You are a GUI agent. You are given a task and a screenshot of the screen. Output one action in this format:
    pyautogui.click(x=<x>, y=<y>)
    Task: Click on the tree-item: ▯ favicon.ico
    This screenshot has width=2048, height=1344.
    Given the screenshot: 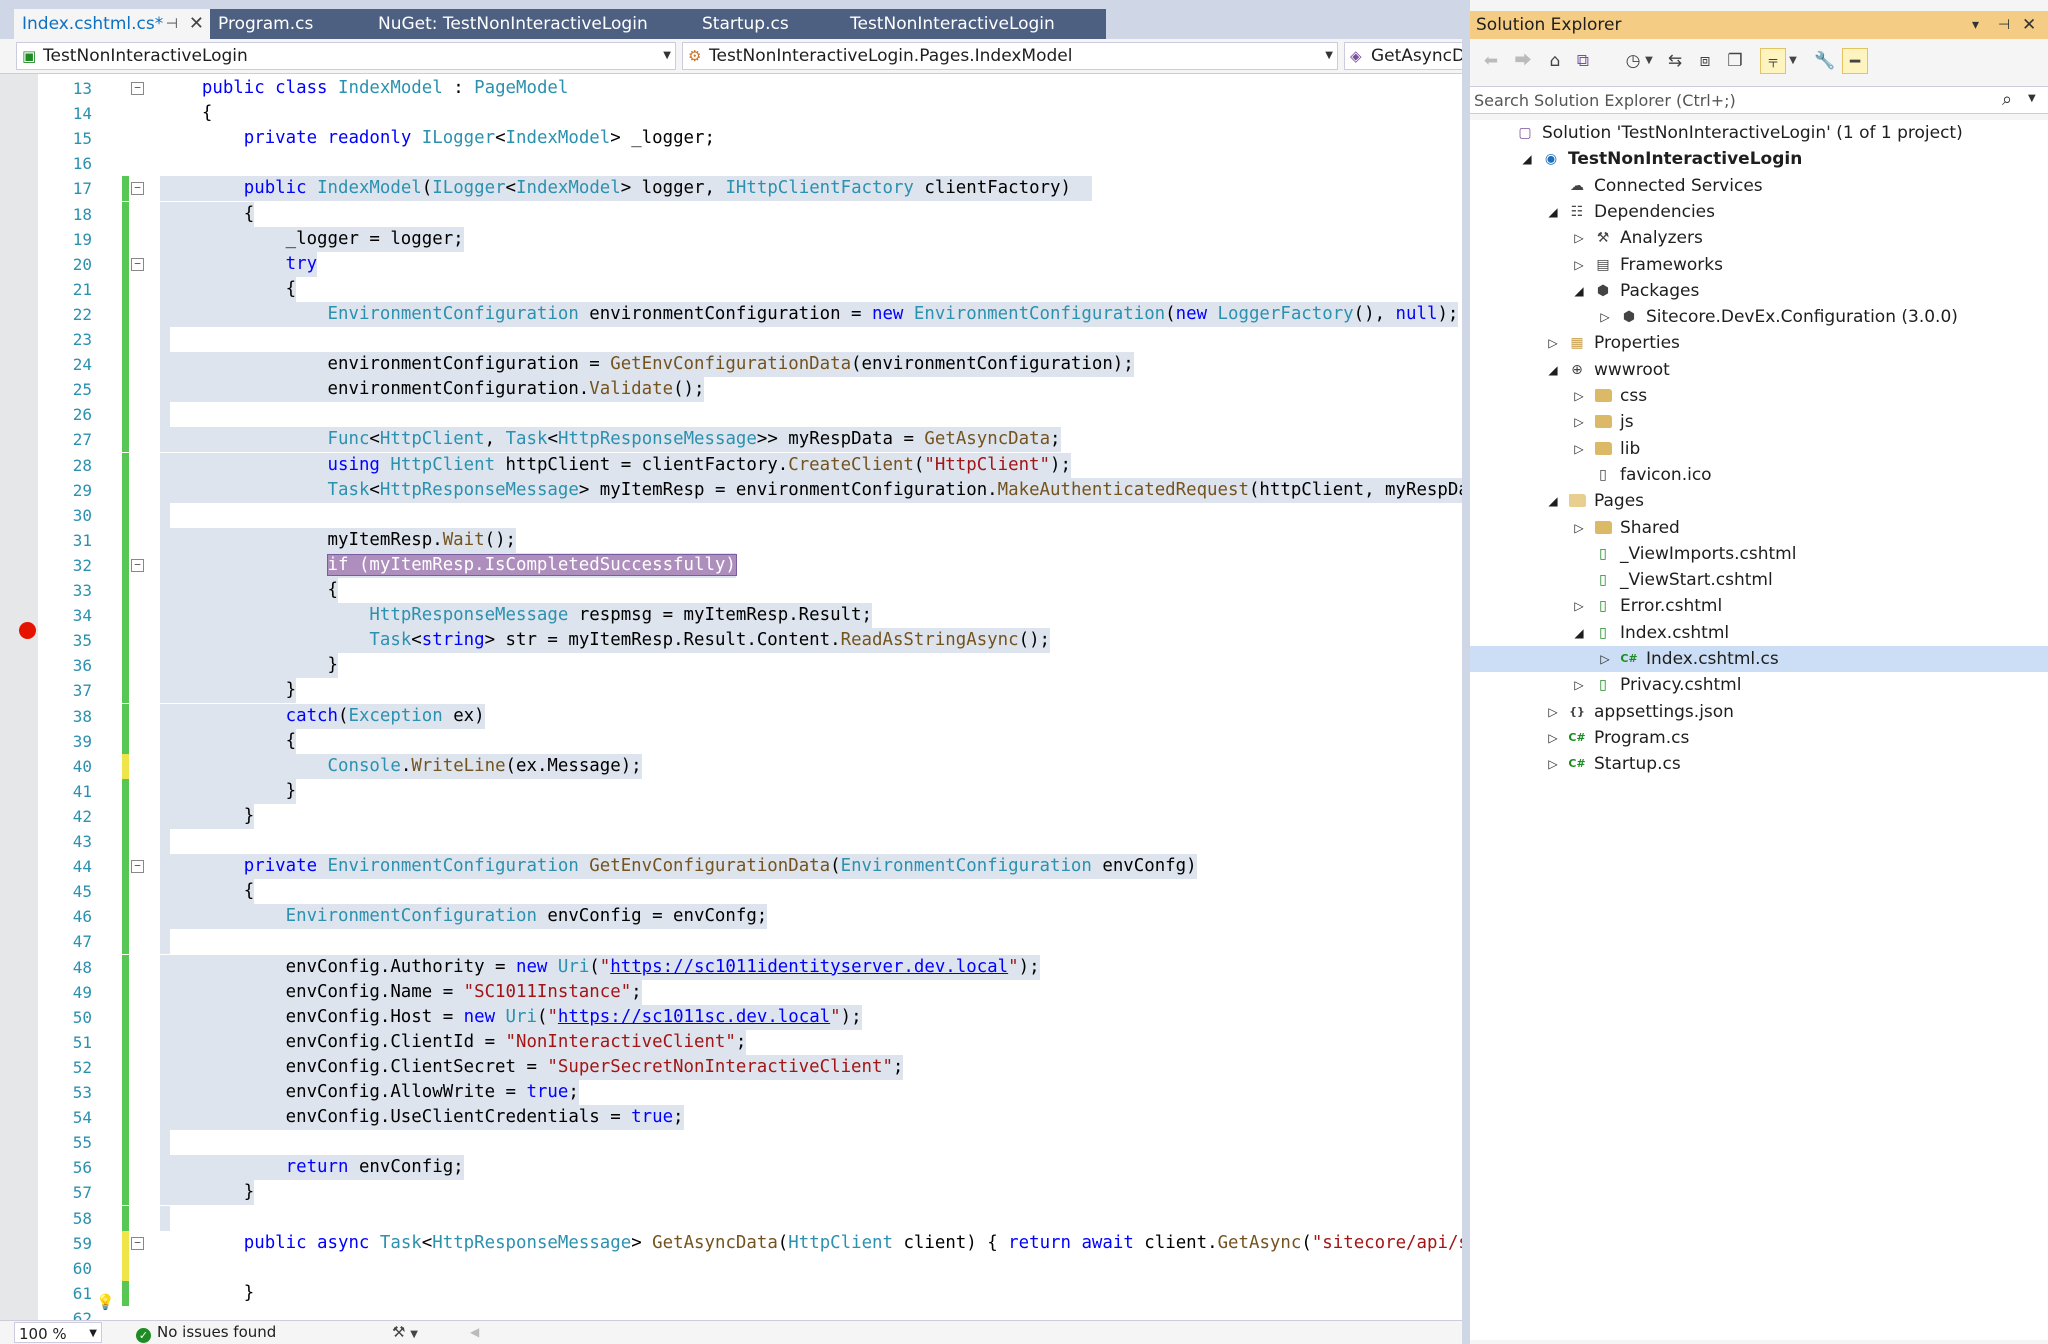 What is the action you would take?
    pyautogui.click(x=1759, y=475)
    